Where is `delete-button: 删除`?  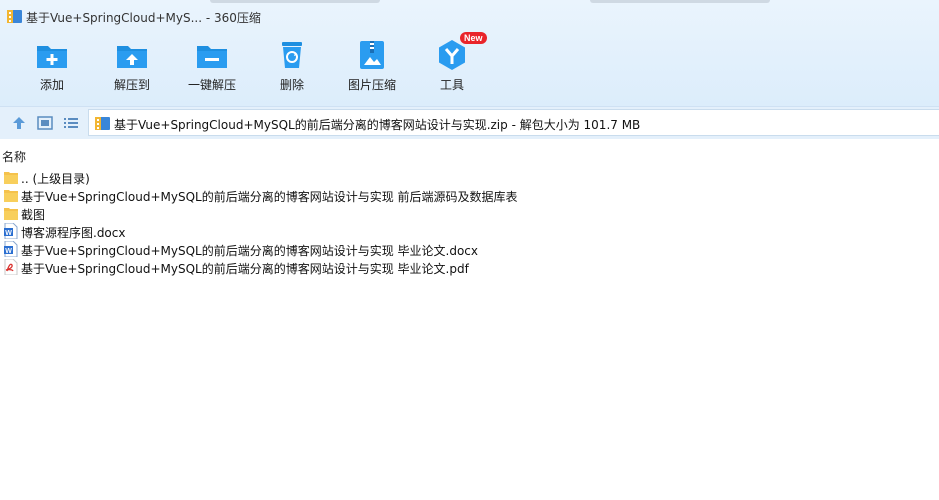
delete-button: 删除 is located at coordinates (292, 68).